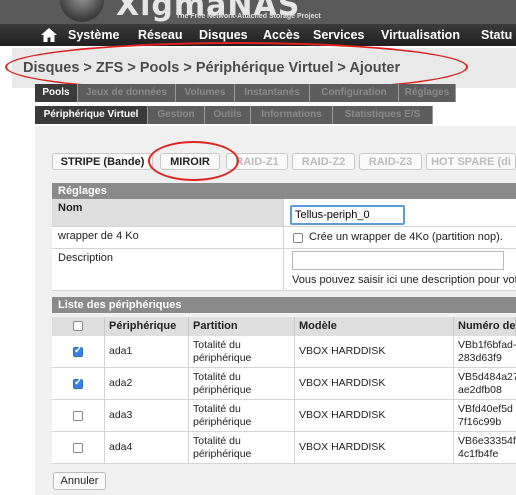  I want to click on serial-line-2: 7f16c99b, so click(480, 422).